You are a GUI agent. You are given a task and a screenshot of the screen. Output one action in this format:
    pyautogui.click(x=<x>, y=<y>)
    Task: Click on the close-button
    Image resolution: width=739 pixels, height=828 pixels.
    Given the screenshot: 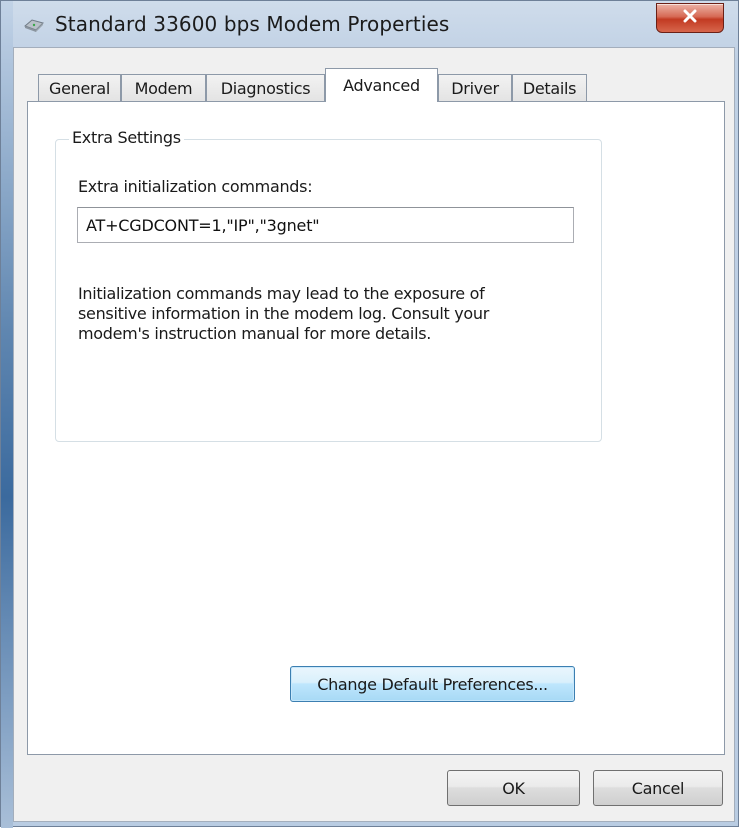 What is the action you would take?
    pyautogui.click(x=690, y=18)
    